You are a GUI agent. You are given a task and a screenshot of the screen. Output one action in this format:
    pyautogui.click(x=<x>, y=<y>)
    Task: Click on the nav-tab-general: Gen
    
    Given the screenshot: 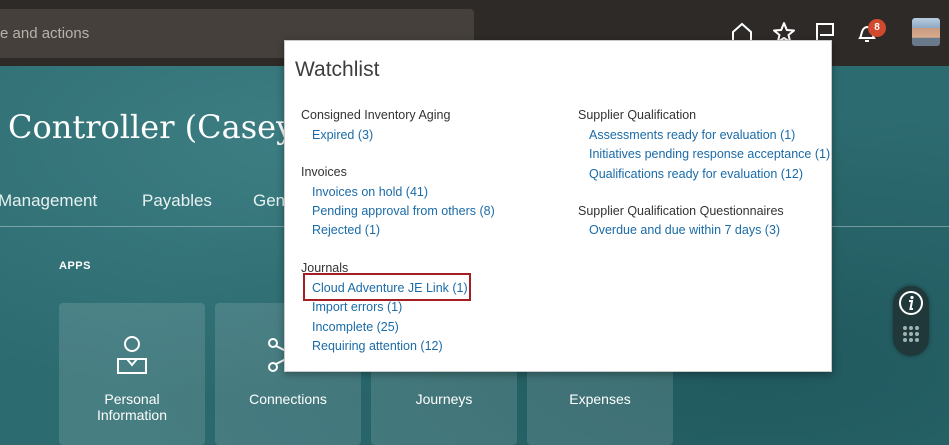 What is the action you would take?
    pyautogui.click(x=269, y=201)
    